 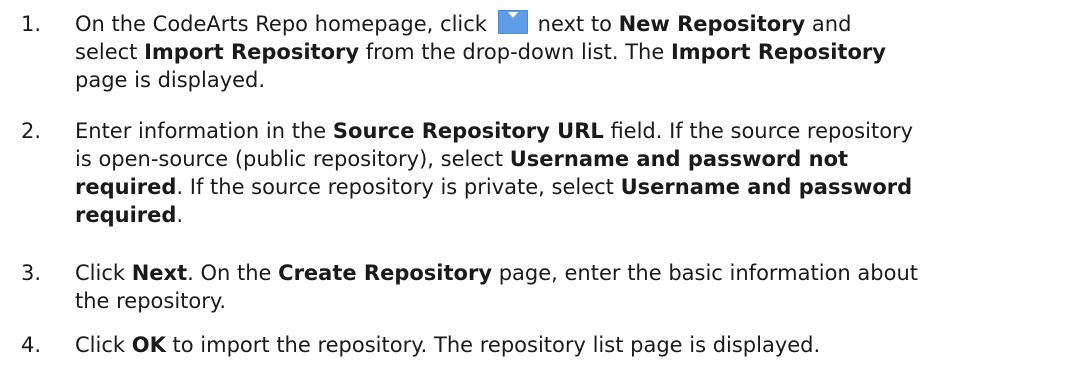 What do you see at coordinates (778, 52) in the screenshot?
I see `ui-term-import-repository-page: Import Repository` at bounding box center [778, 52].